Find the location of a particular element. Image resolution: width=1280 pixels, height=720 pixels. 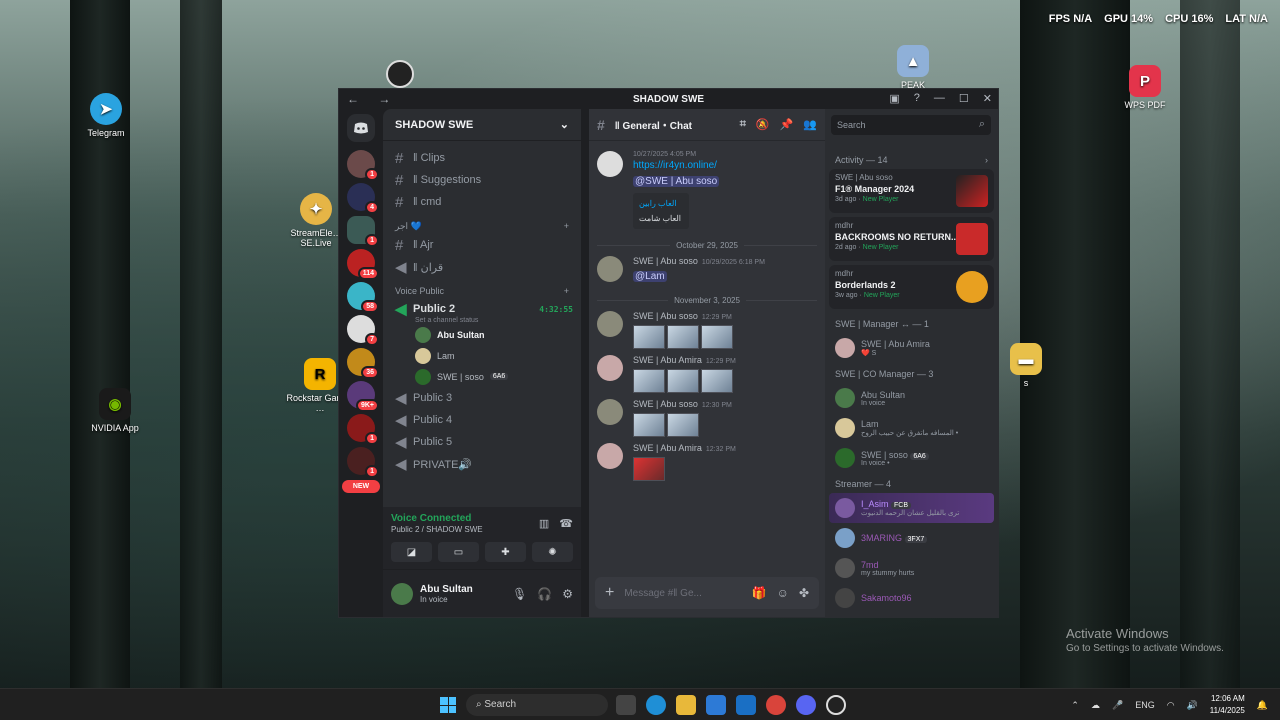

message: SWE | Abu Amira 12:29 PM is located at coordinates (707, 374).